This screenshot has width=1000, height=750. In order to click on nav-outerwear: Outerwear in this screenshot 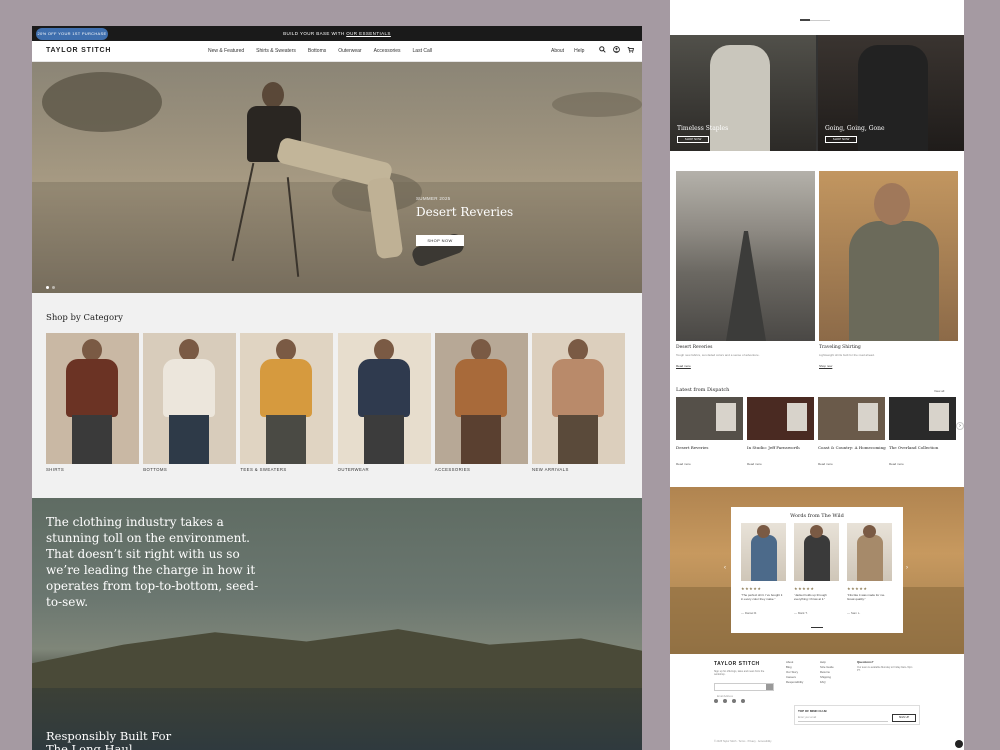, I will do `click(349, 51)`.